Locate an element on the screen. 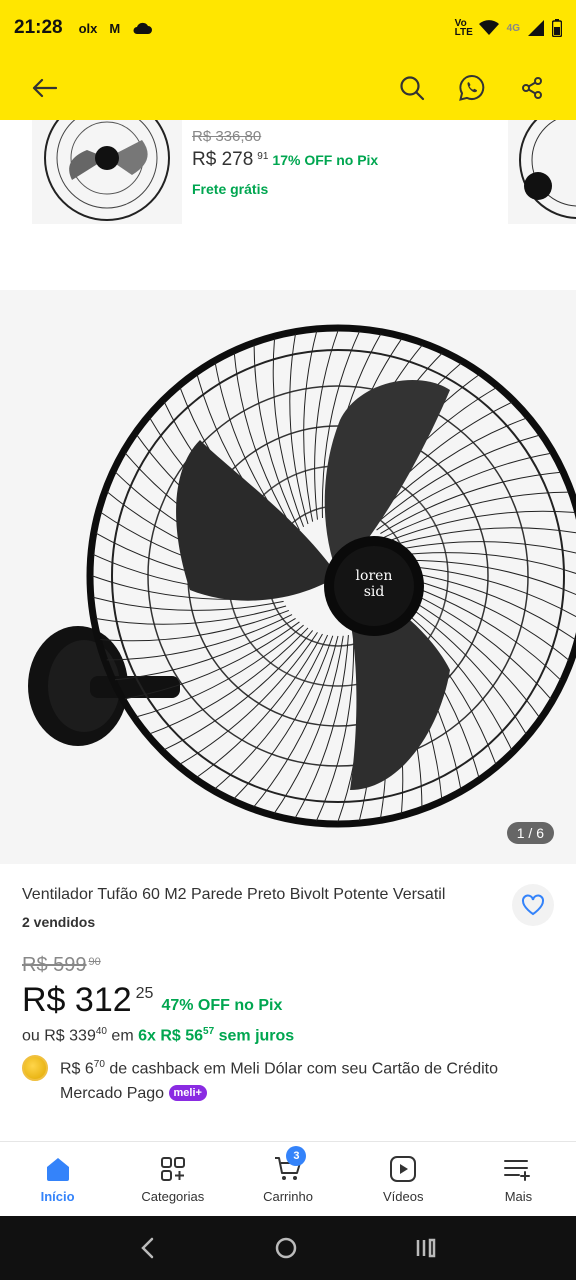  volte-indicator: Vo LTE is located at coordinates (463, 28).